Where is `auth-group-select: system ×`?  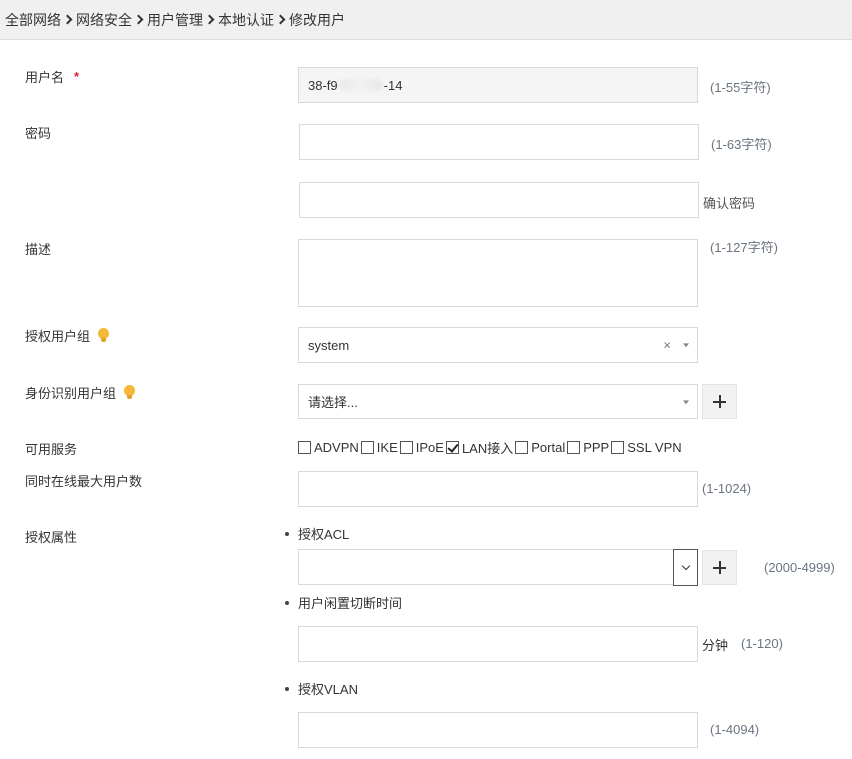 auth-group-select: system × is located at coordinates (498, 345).